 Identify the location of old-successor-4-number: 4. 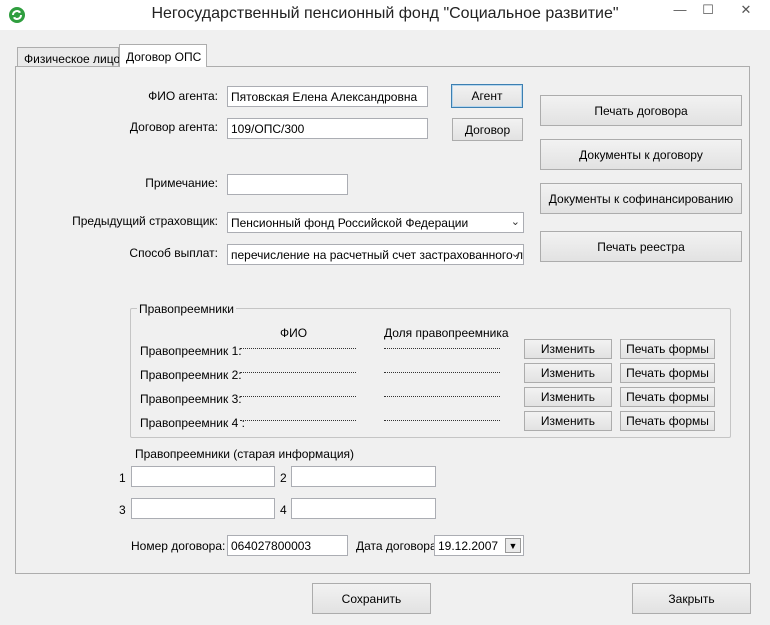
(283, 510).